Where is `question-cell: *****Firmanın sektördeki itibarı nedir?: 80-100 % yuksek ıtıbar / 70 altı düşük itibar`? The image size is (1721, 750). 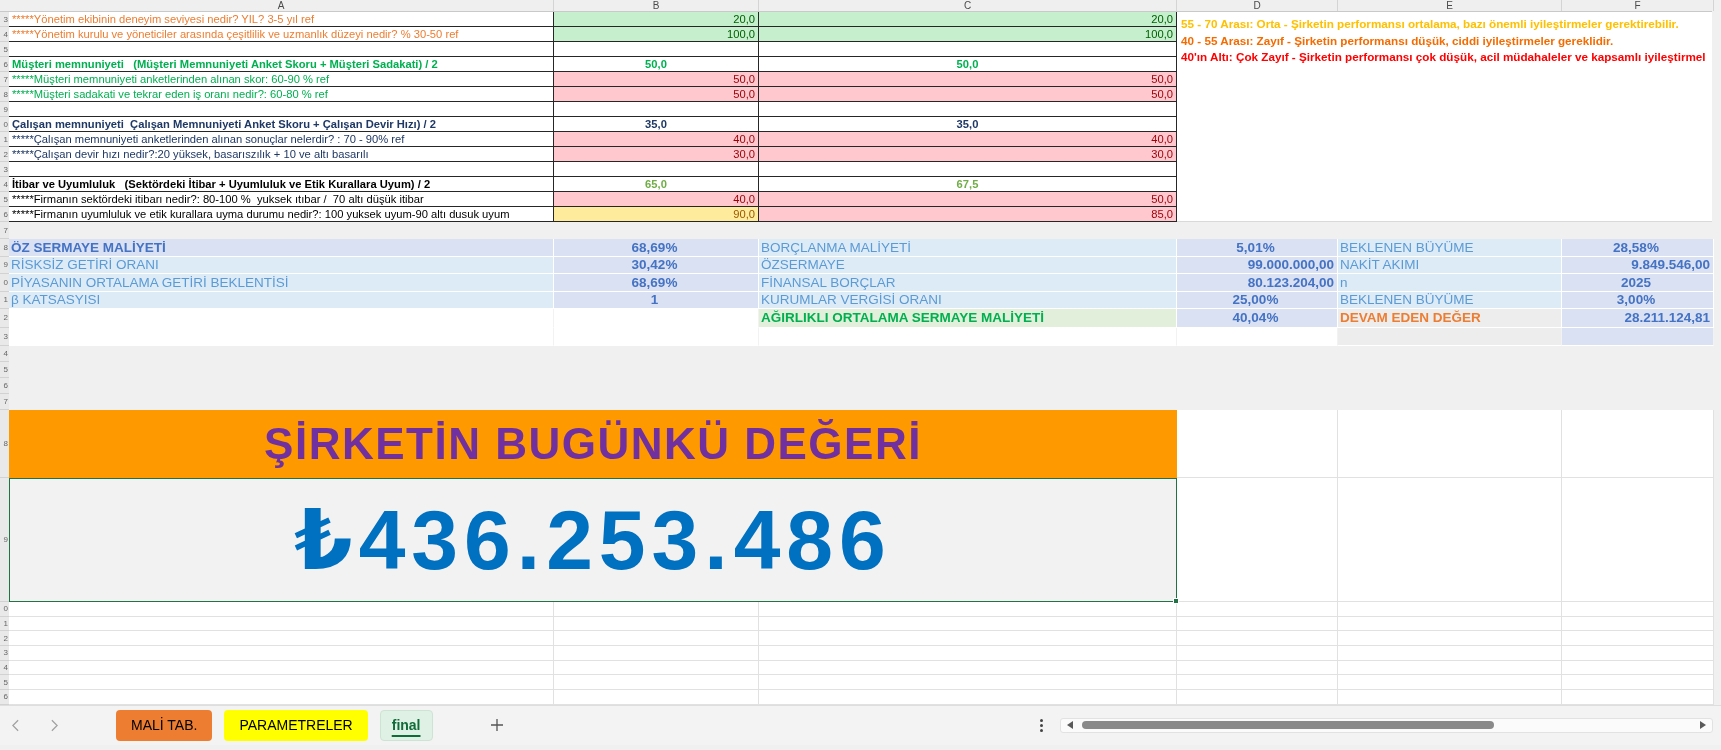
question-cell: *****Firmanın sektördeki itibarı nedir?: 80-100 % yuksek ıtıbar / 70 altı düşük itibar is located at coordinates (281, 199).